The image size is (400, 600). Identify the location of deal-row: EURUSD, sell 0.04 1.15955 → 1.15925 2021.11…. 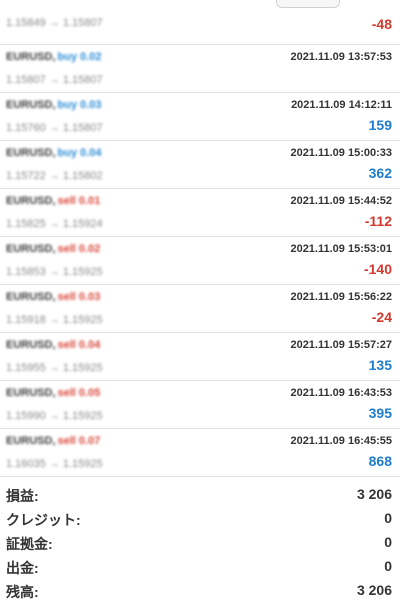
(200, 357).